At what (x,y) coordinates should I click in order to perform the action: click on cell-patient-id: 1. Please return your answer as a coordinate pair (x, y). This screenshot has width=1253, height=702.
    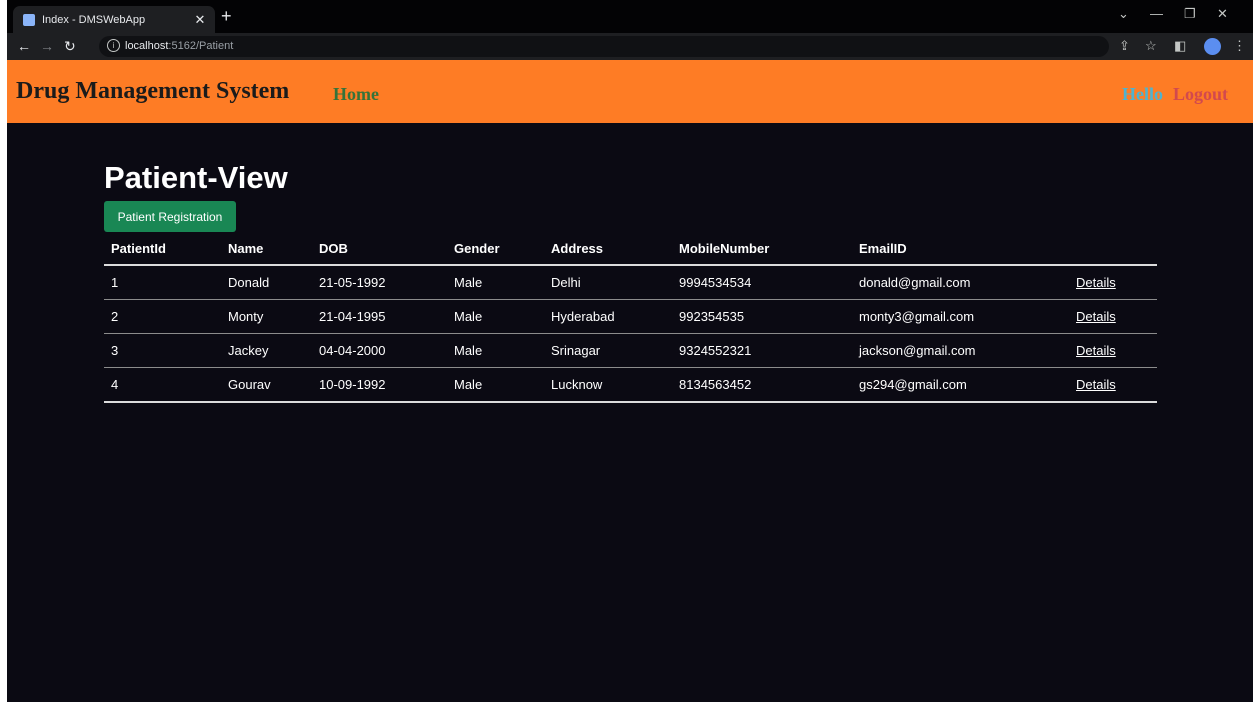
    Looking at the image, I should click on (115, 282).